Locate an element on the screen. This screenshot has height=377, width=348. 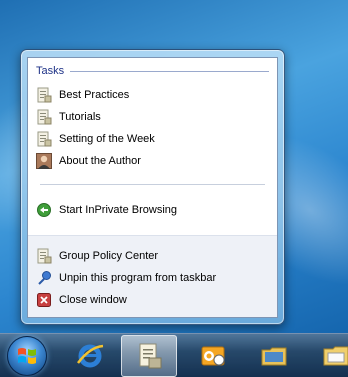
task-label: Tutorials is located at coordinates (80, 117).